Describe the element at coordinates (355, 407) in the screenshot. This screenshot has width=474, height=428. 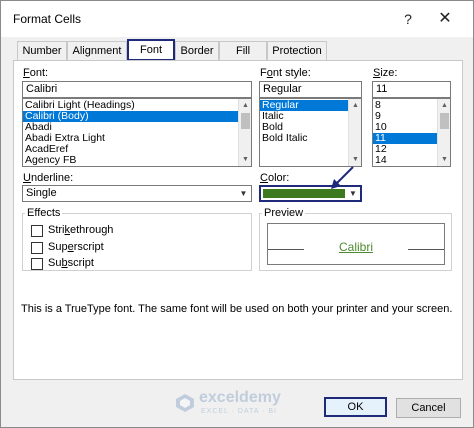
I see `ok-button: OK` at that location.